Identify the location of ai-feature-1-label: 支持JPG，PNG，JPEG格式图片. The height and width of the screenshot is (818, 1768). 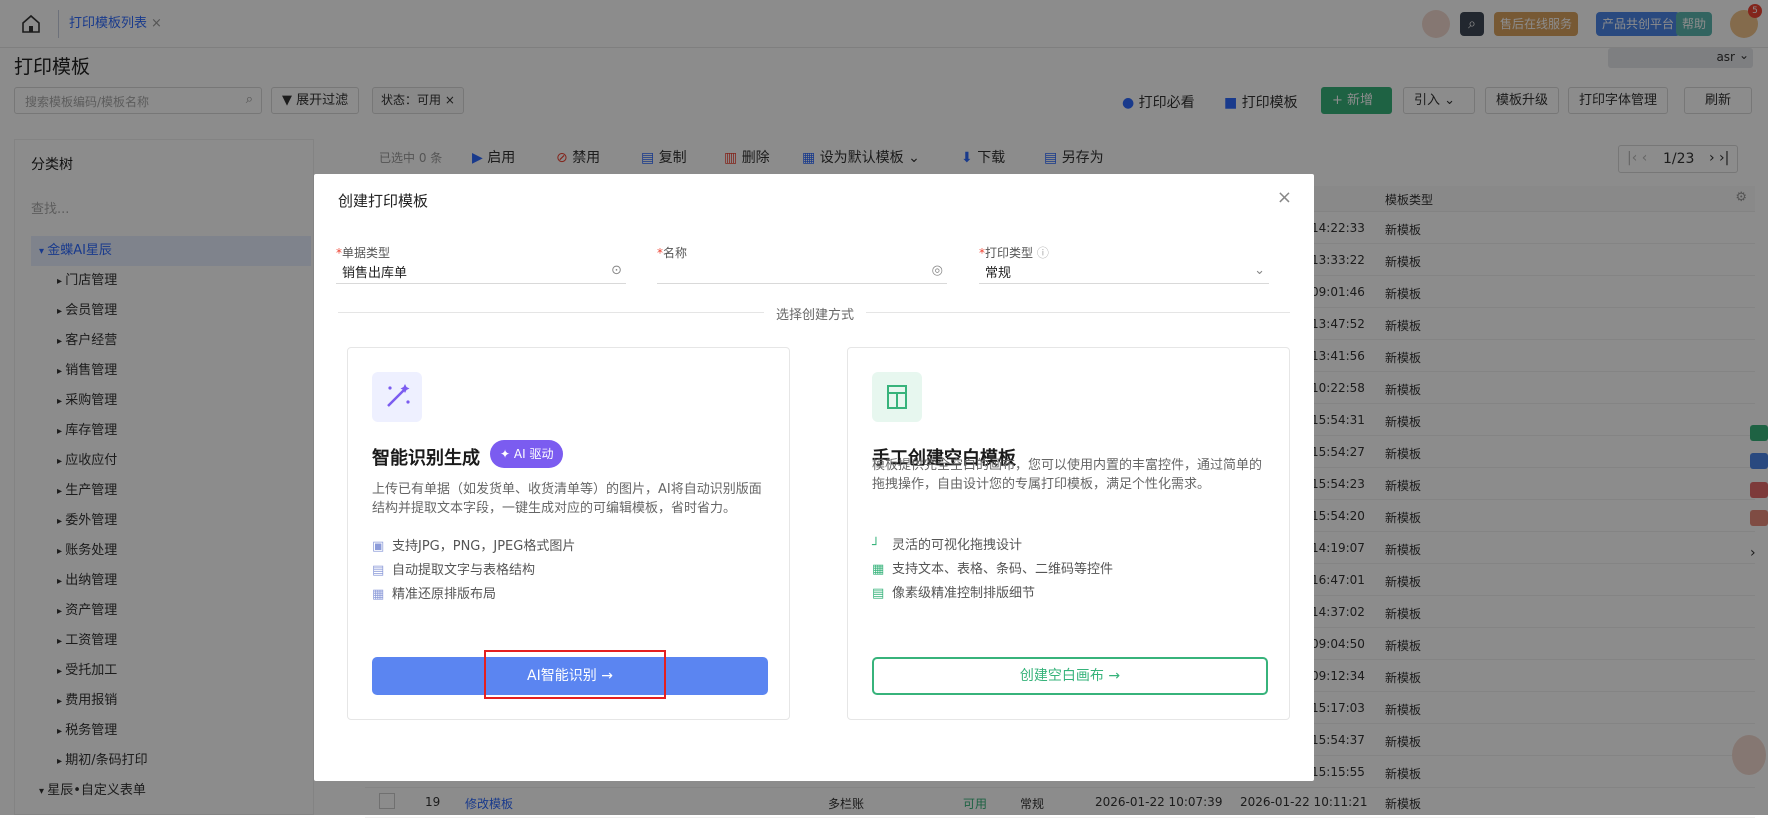
(484, 546).